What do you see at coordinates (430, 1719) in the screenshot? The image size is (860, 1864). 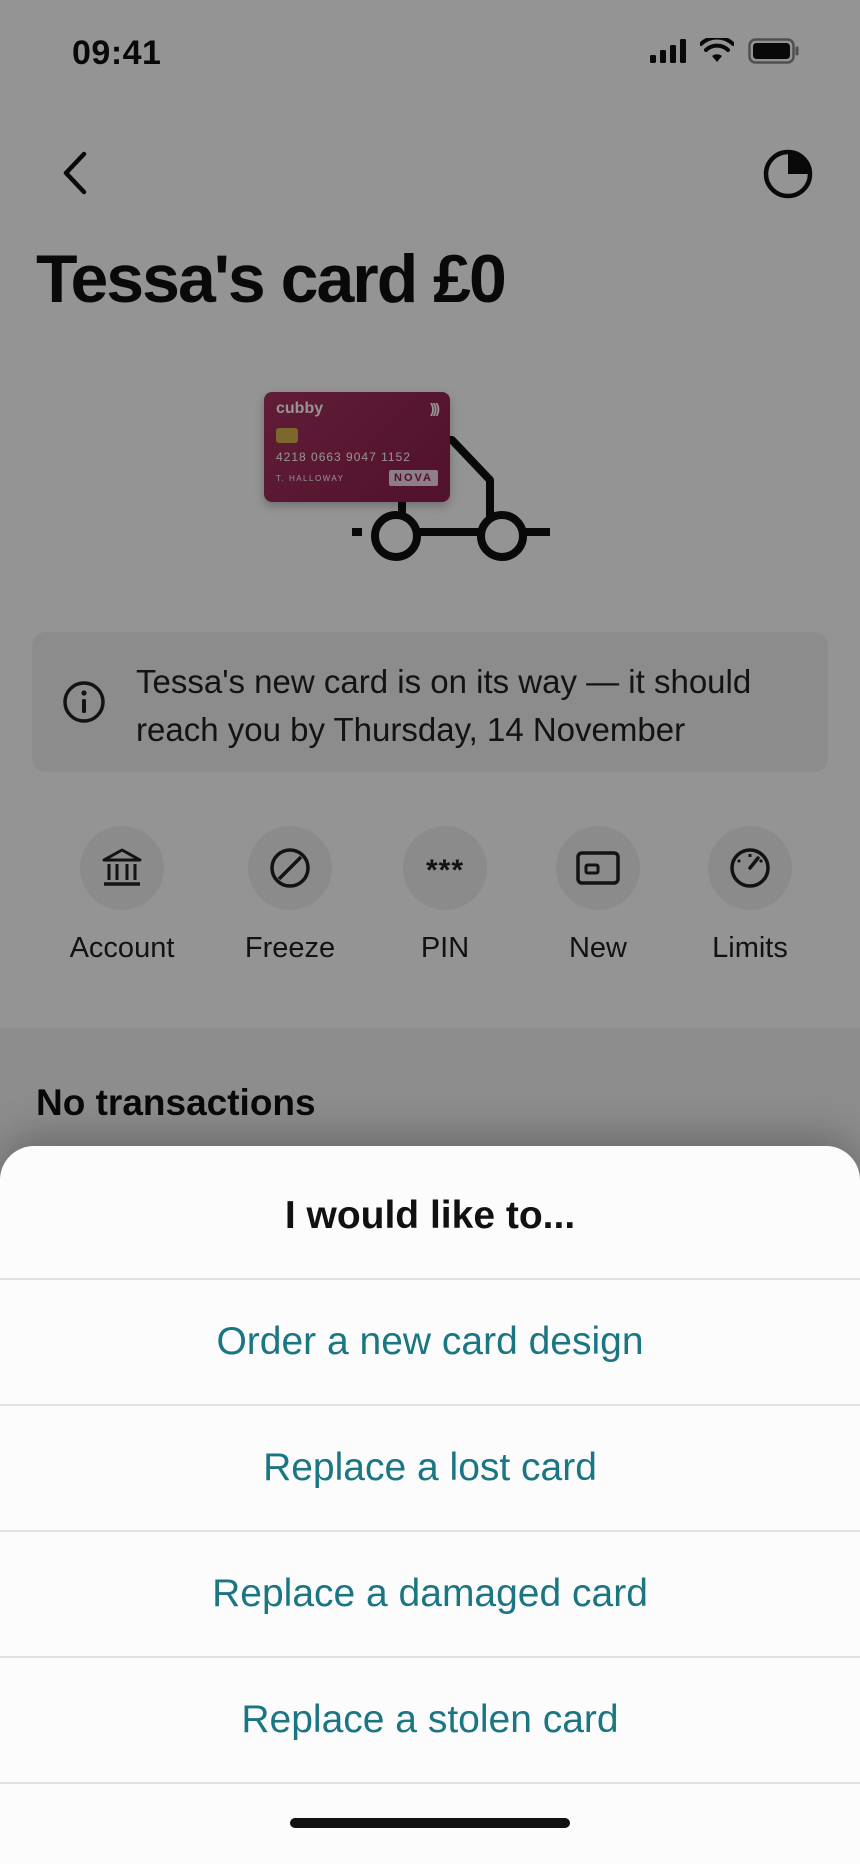 I see `replace-stolen-card-option: Replace a stolen card` at bounding box center [430, 1719].